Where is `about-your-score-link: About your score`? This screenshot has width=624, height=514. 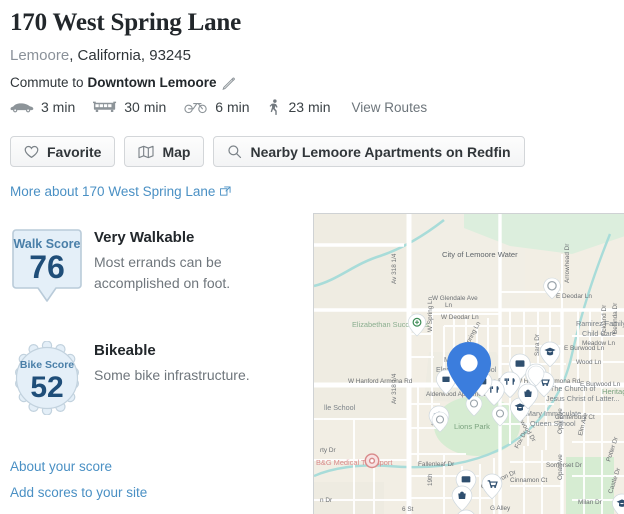 about-your-score-link: About your score is located at coordinates (61, 466).